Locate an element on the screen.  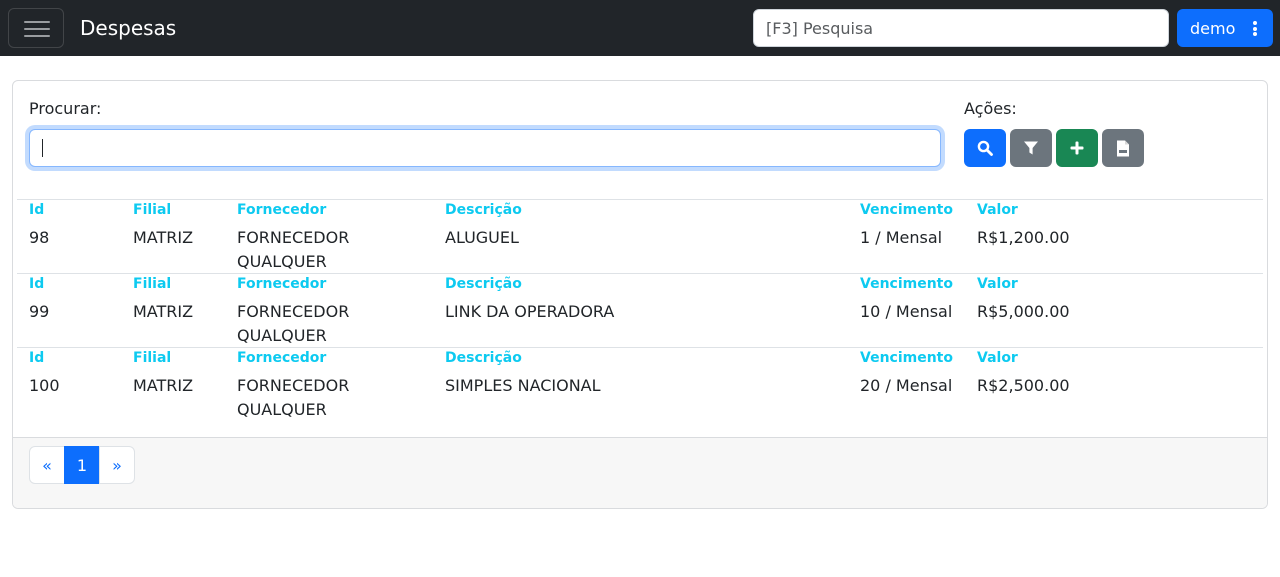
hamburger-icon is located at coordinates (37, 22).